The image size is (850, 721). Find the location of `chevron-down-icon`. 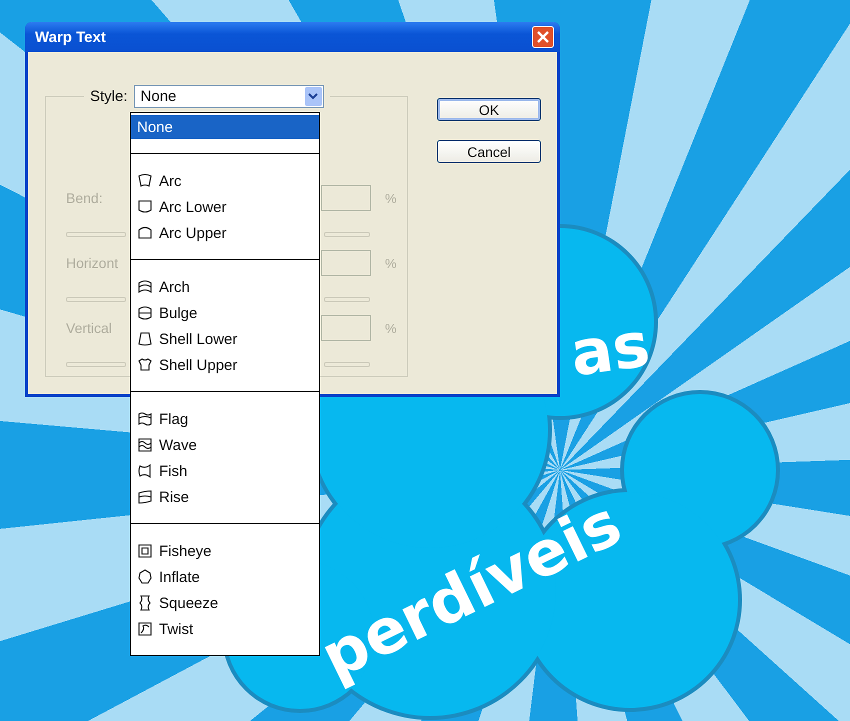

chevron-down-icon is located at coordinates (313, 96).